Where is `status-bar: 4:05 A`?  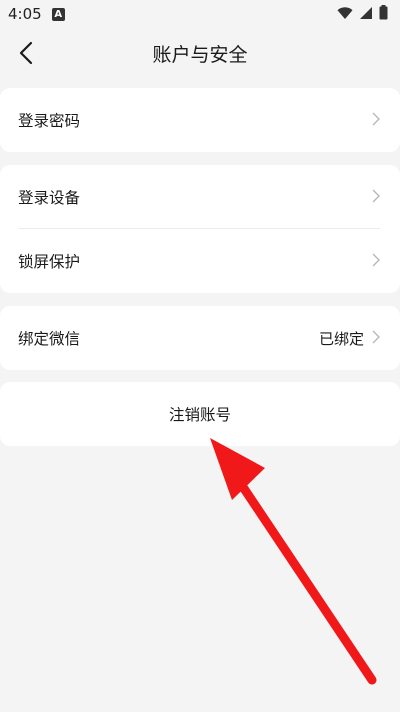 status-bar: 4:05 A is located at coordinates (200, 14).